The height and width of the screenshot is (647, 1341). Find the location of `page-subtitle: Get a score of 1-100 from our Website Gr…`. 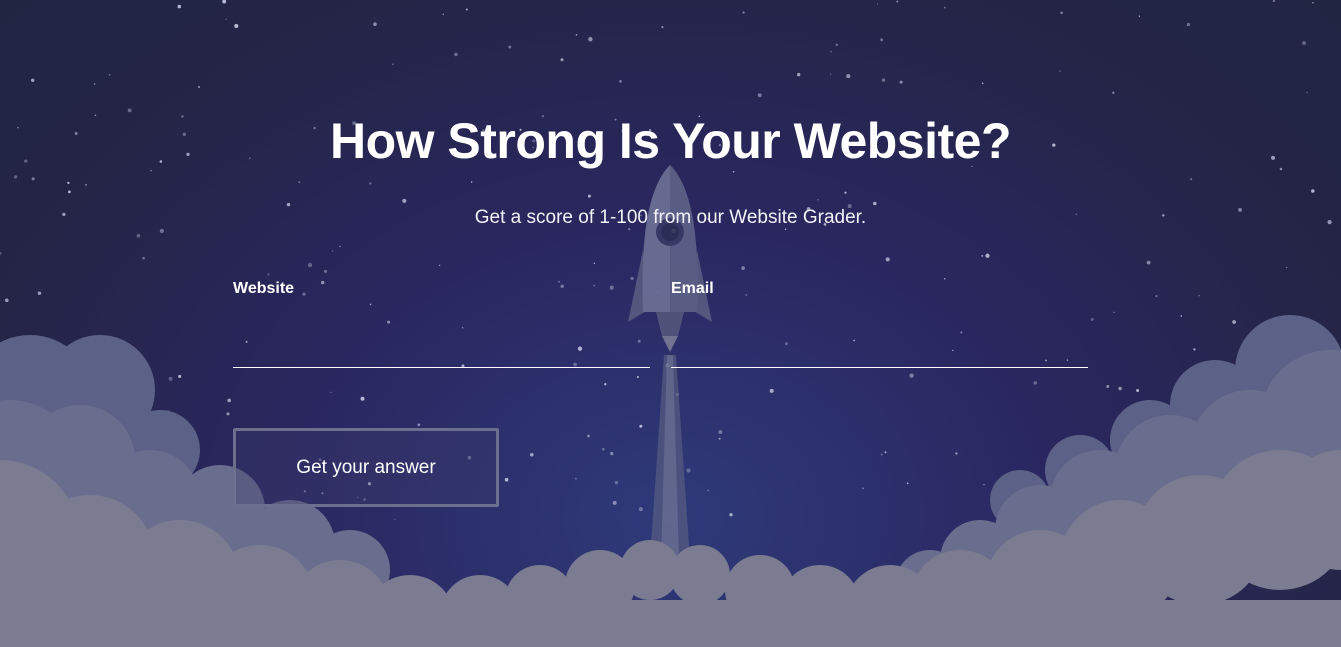

page-subtitle: Get a score of 1-100 from our Website Gr… is located at coordinates (670, 217).